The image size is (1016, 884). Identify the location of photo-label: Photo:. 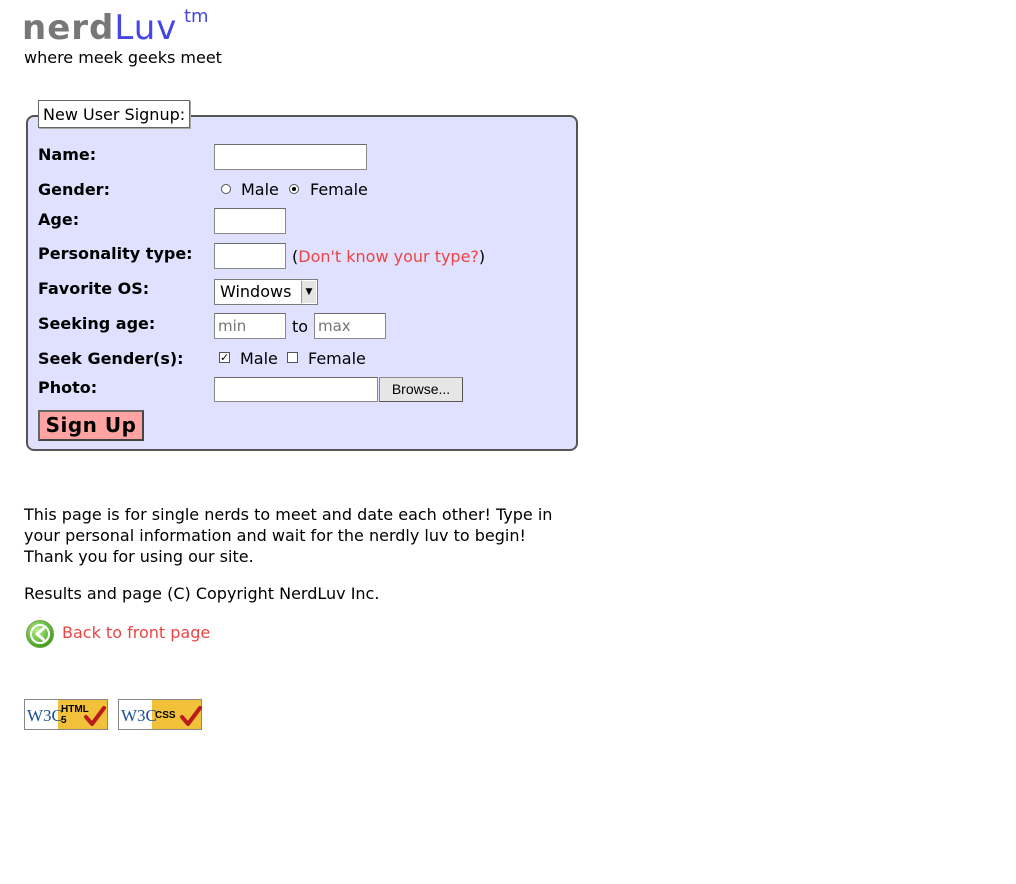
(68, 387).